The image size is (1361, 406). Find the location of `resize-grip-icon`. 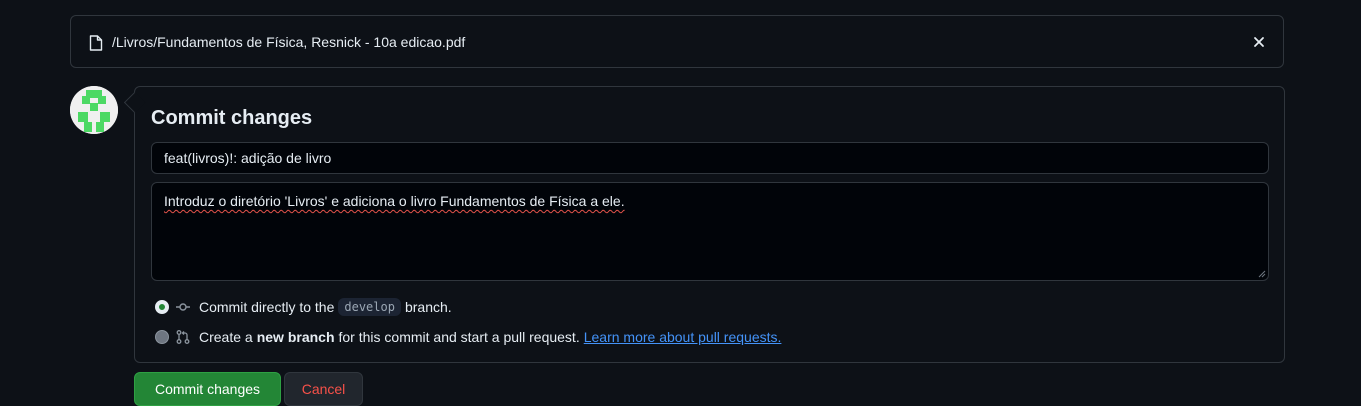

resize-grip-icon is located at coordinates (1262, 274).